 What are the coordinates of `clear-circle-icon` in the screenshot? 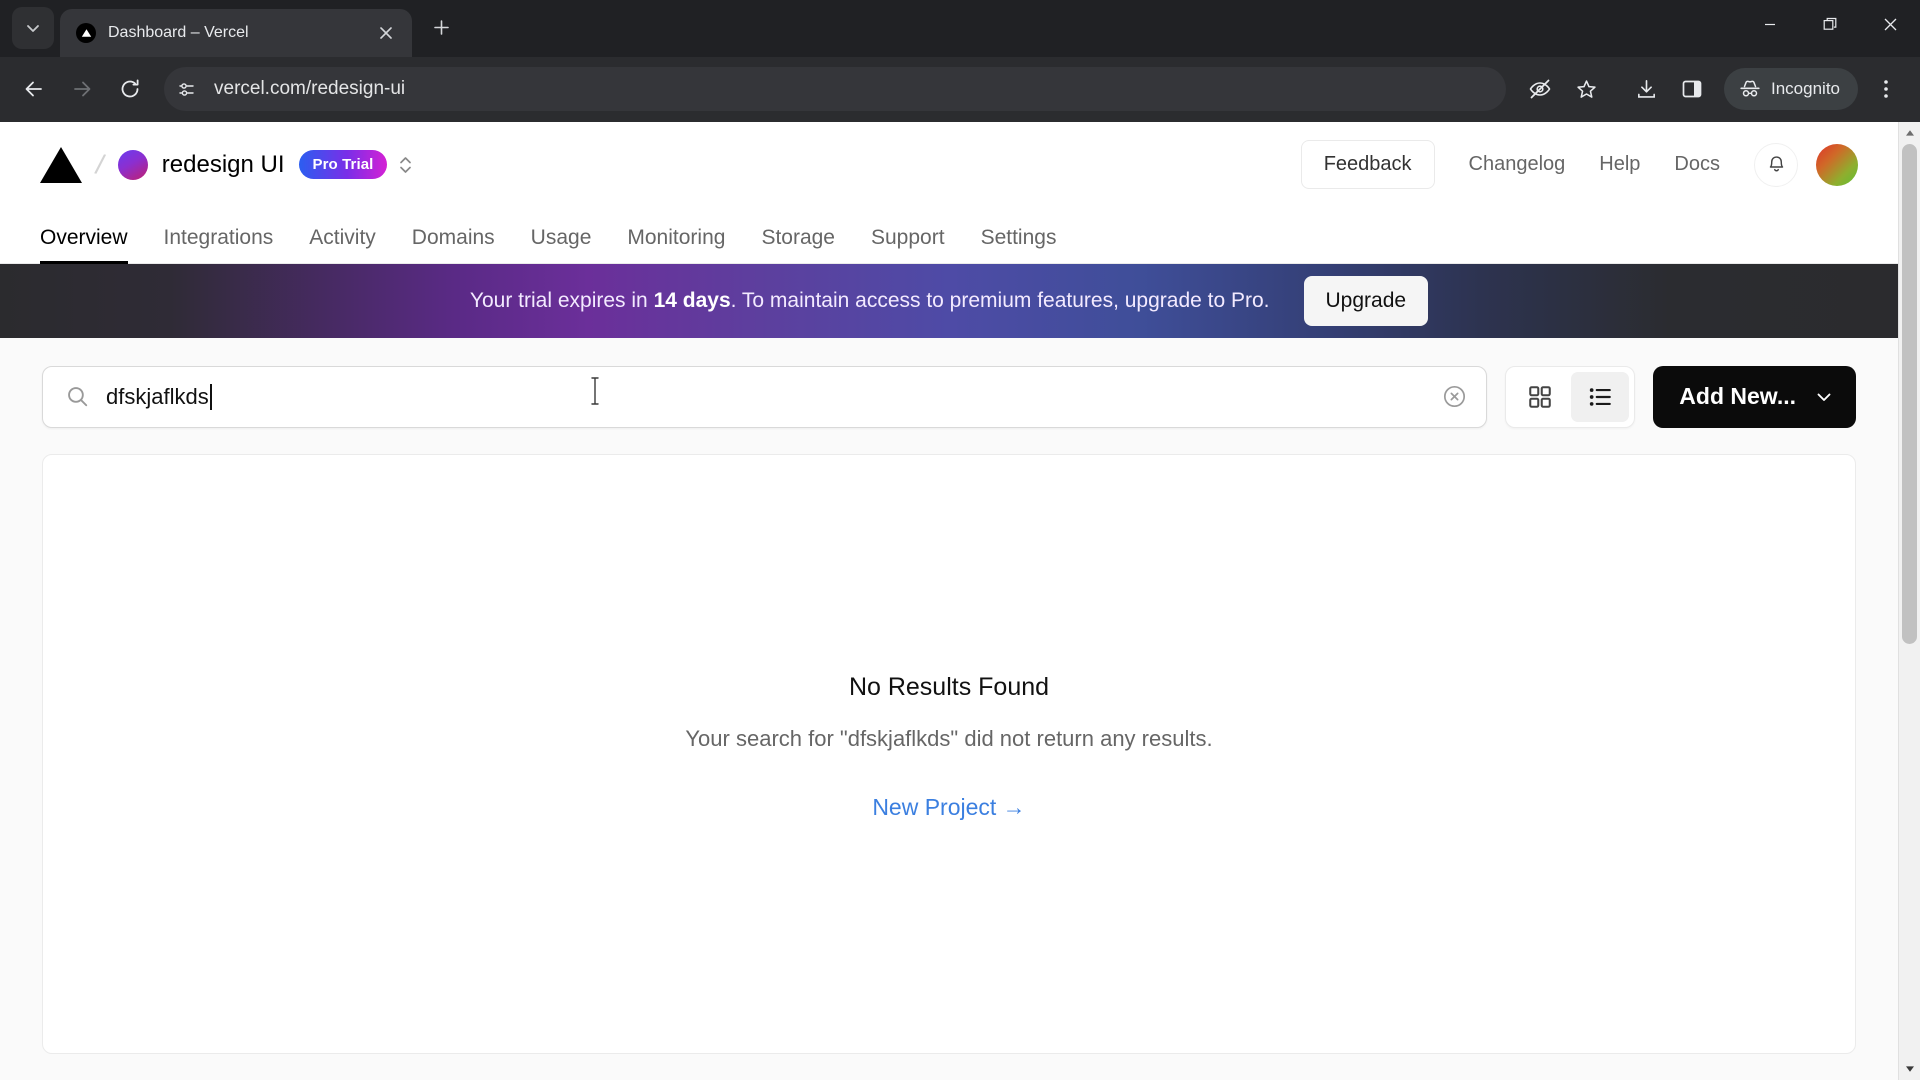 It's located at (1455, 397).